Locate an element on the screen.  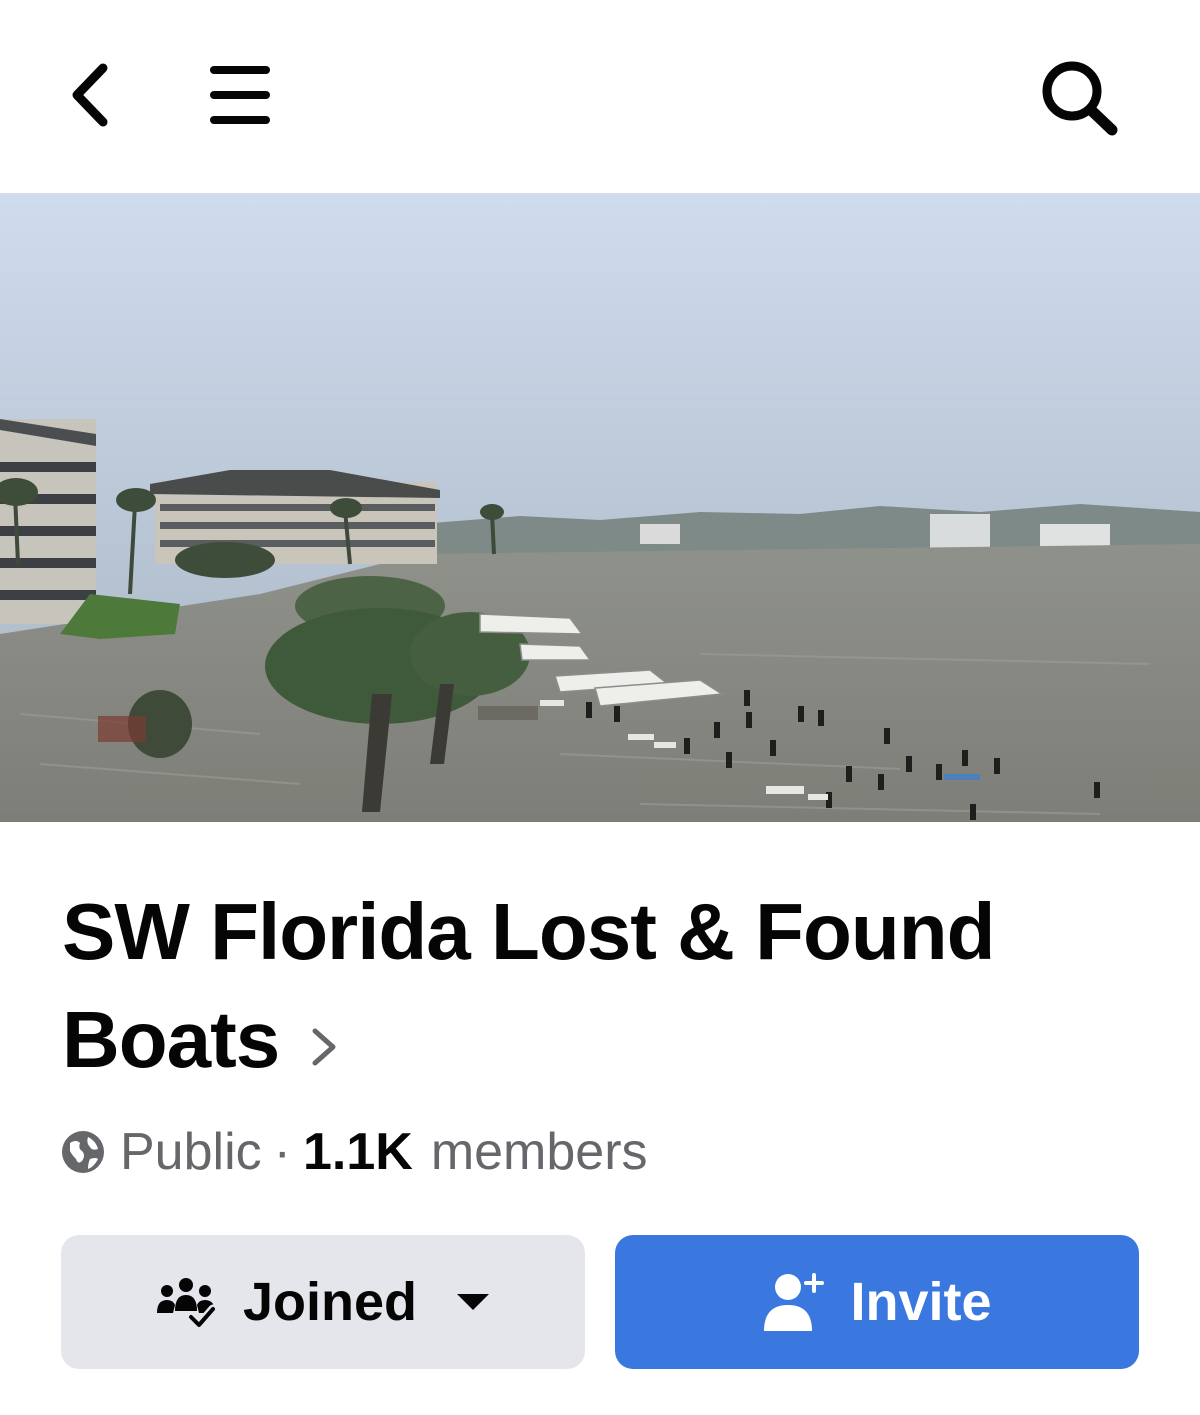
menu-button is located at coordinates (240, 95).